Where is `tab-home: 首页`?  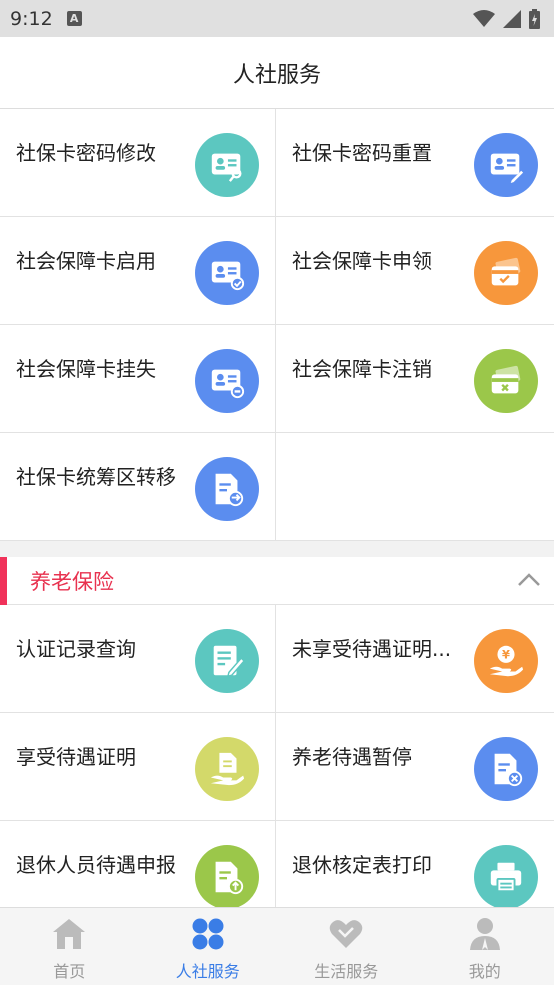 tab-home: 首页 is located at coordinates (69, 946).